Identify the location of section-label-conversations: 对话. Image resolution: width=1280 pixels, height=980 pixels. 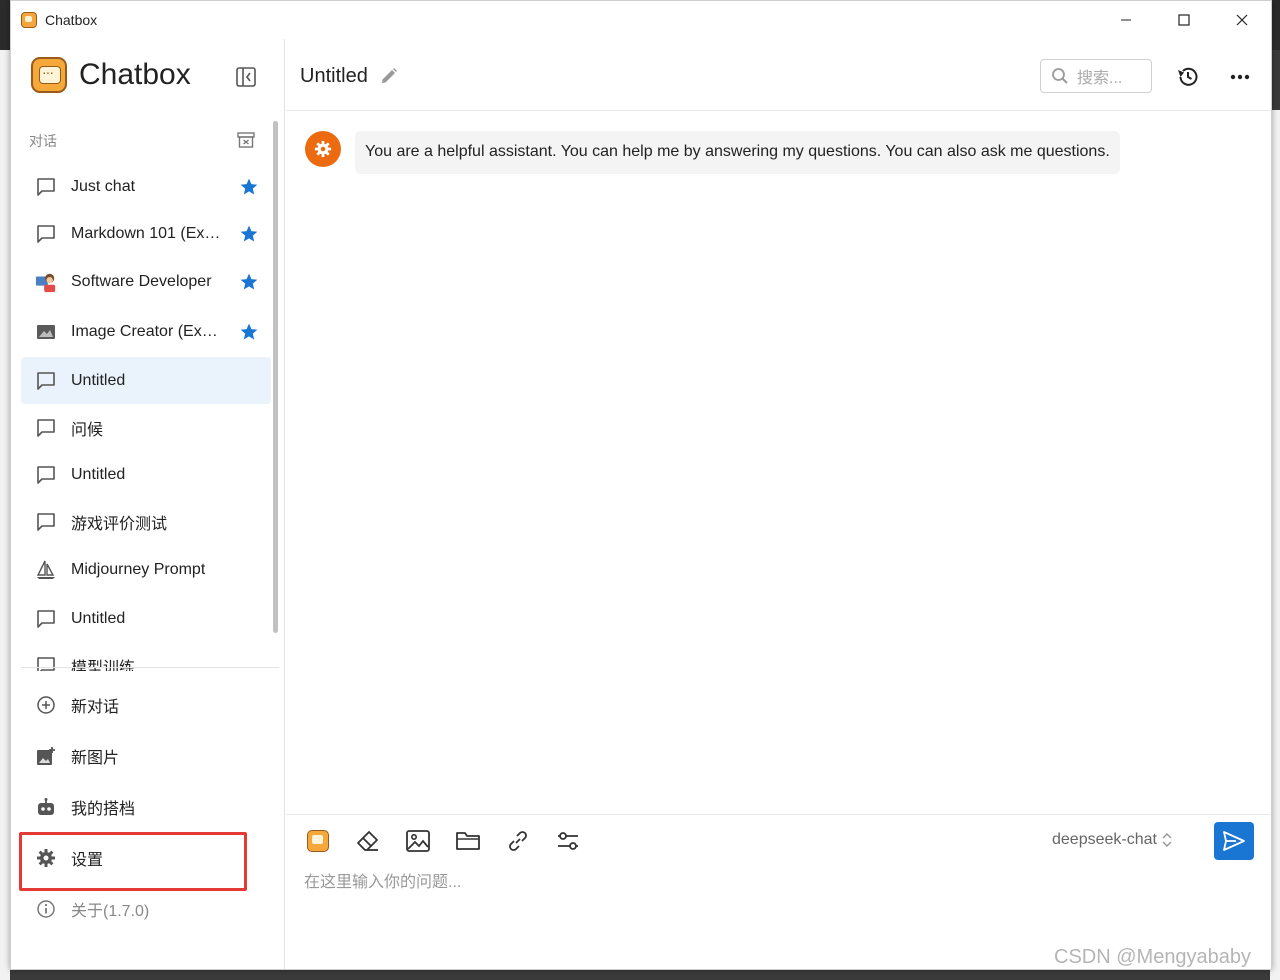
(43, 141).